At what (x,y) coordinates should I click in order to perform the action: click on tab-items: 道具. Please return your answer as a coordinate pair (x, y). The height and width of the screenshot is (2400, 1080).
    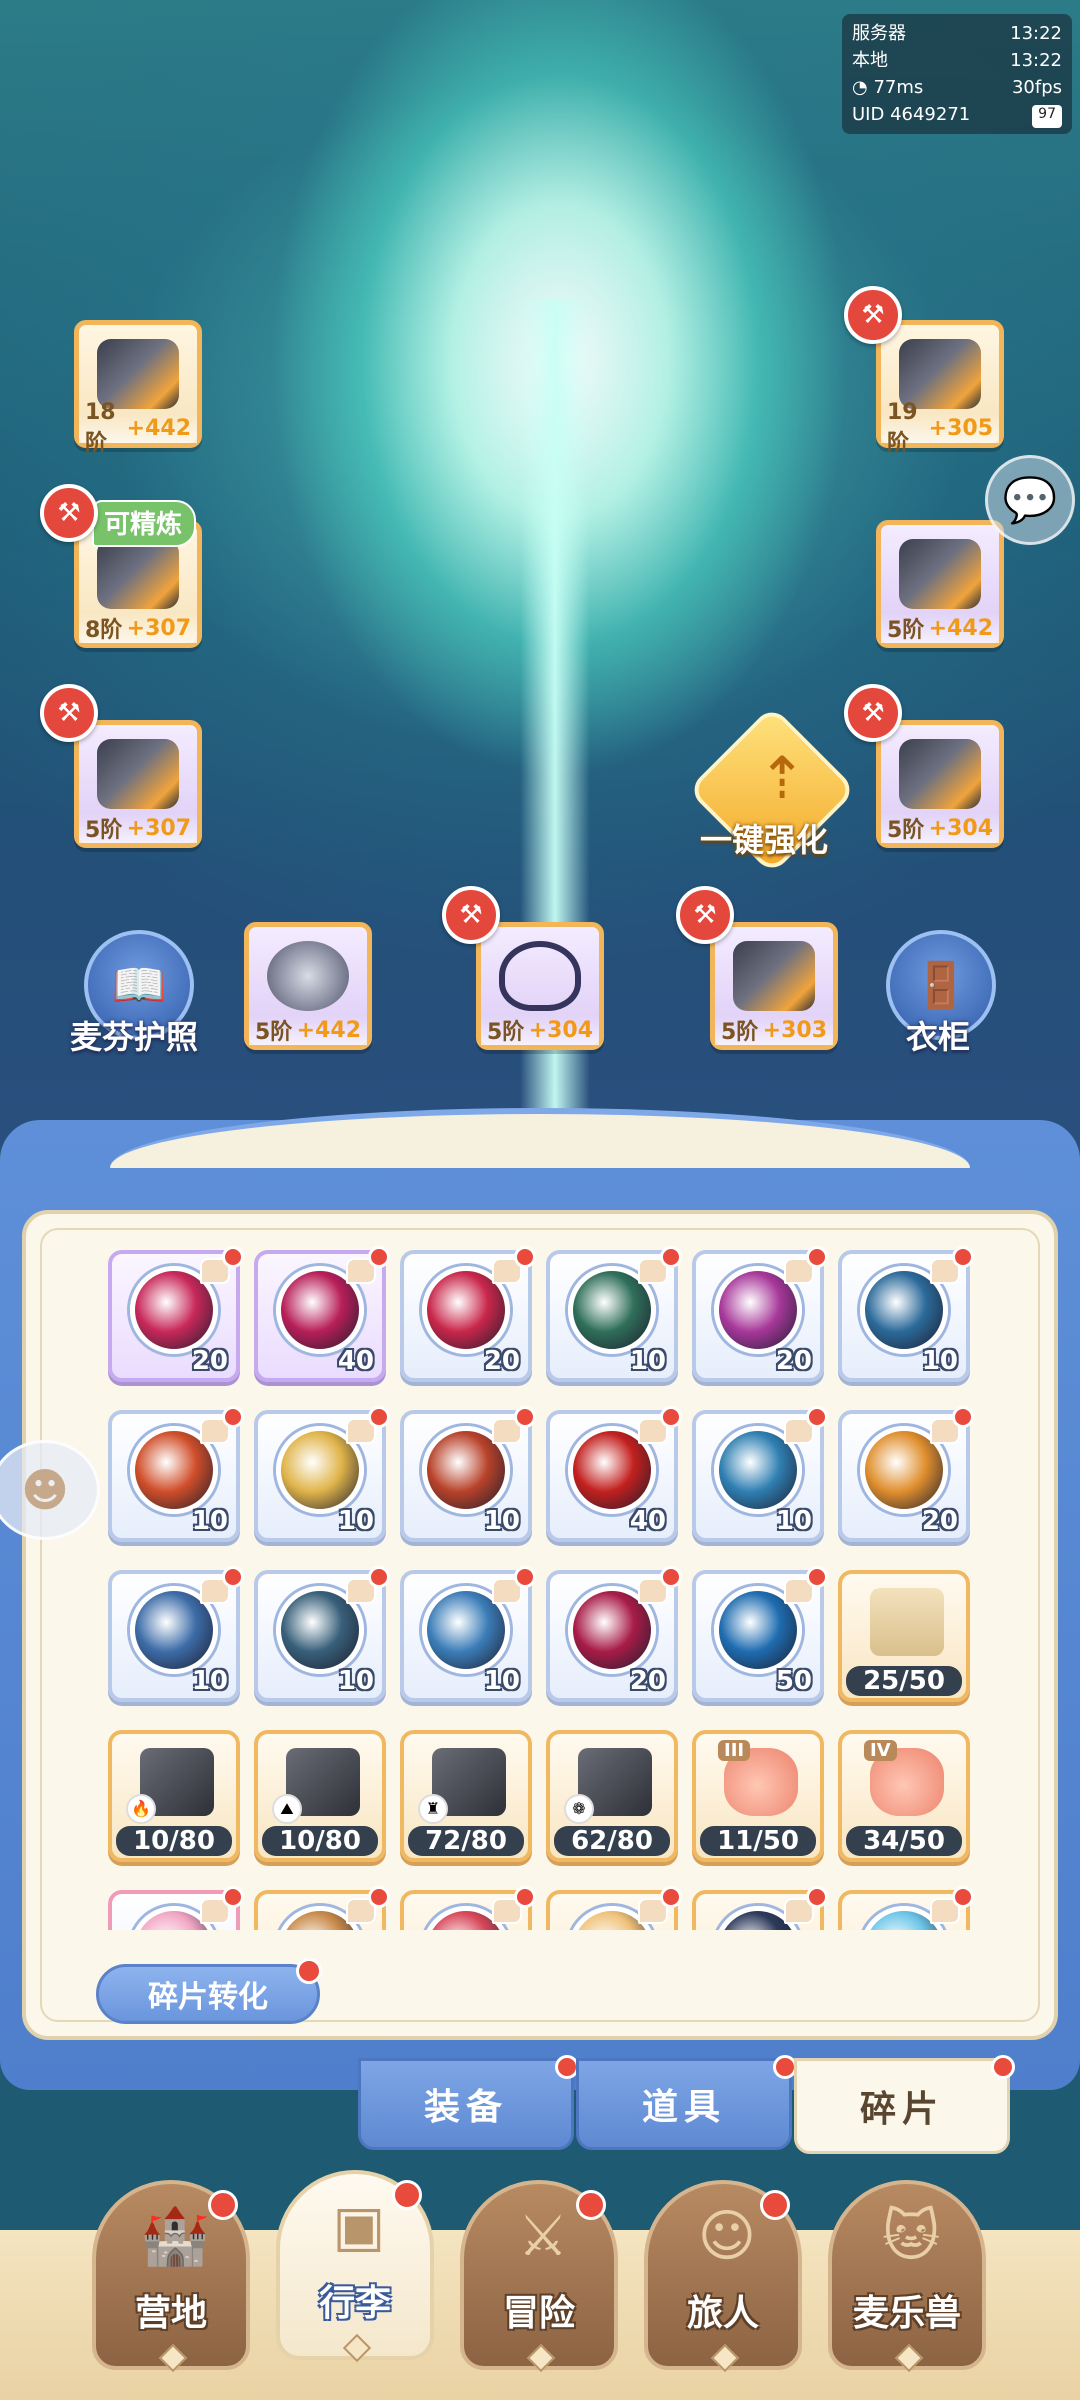
    Looking at the image, I should click on (686, 2102).